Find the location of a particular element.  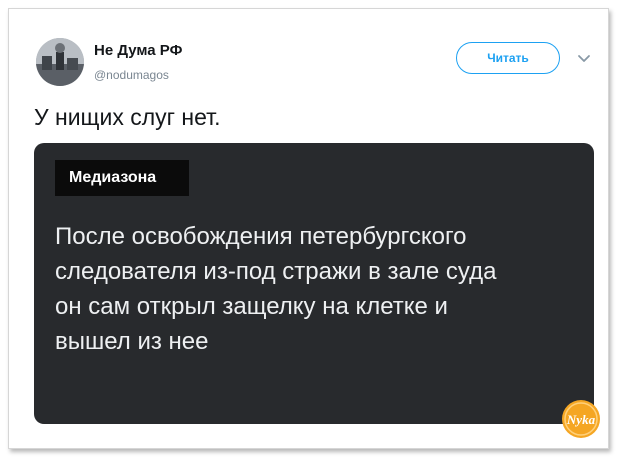

avatar-photo-icon is located at coordinates (60, 62).